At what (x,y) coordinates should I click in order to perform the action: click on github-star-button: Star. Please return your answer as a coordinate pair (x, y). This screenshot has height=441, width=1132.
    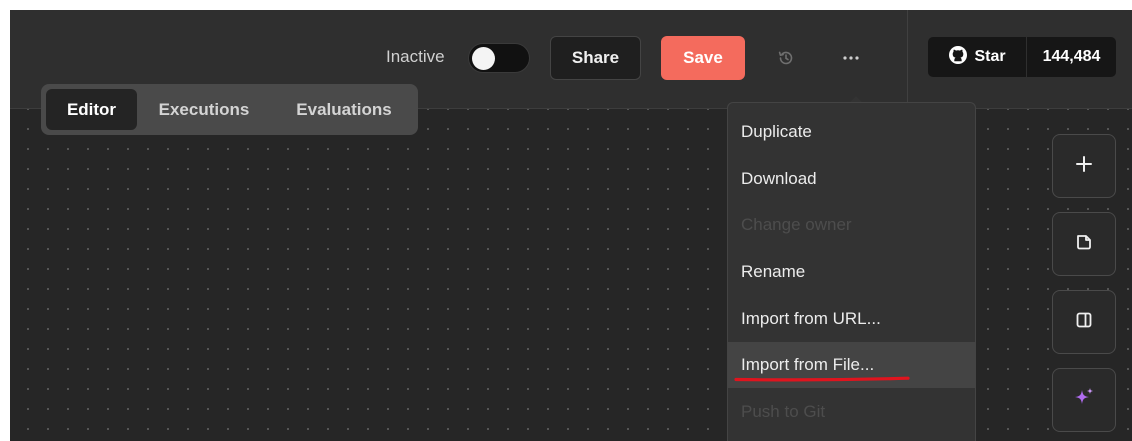
    Looking at the image, I should click on (977, 57).